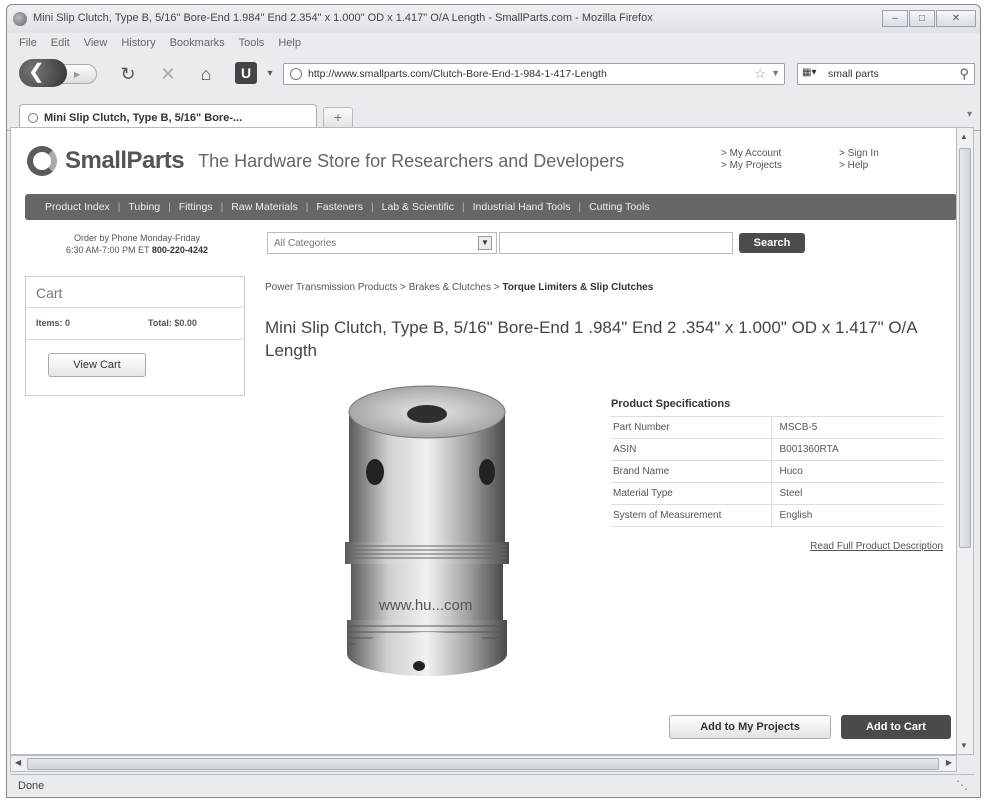  What do you see at coordinates (969, 114) in the screenshot?
I see `tab-list-icon: ▾` at bounding box center [969, 114].